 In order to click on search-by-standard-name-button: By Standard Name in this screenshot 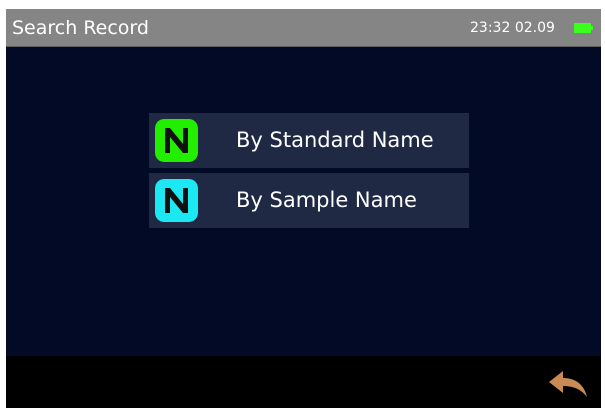, I will do `click(309, 140)`.